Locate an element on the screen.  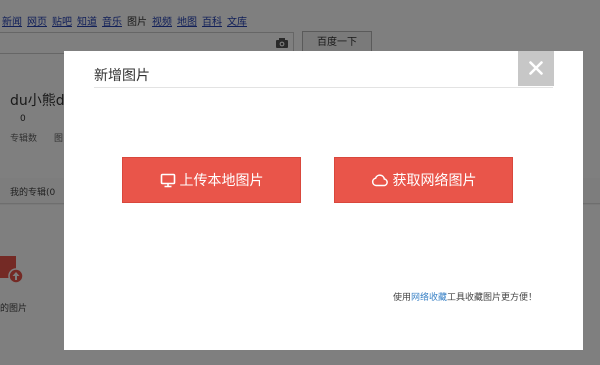
cloud-icon is located at coordinates (379, 180).